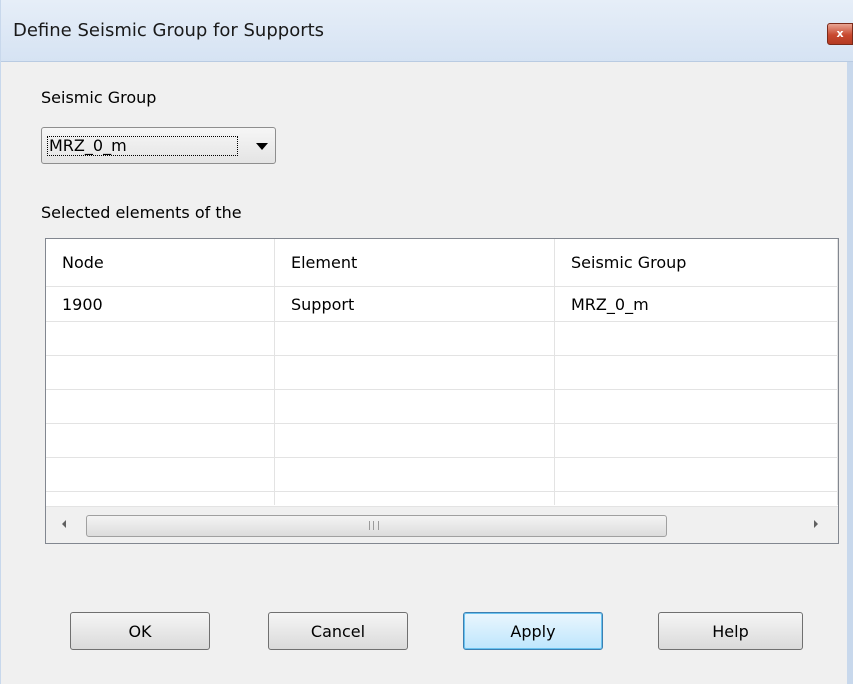 Image resolution: width=853 pixels, height=684 pixels. I want to click on seismic-group-selected-value: MRZ_0_m, so click(142, 146).